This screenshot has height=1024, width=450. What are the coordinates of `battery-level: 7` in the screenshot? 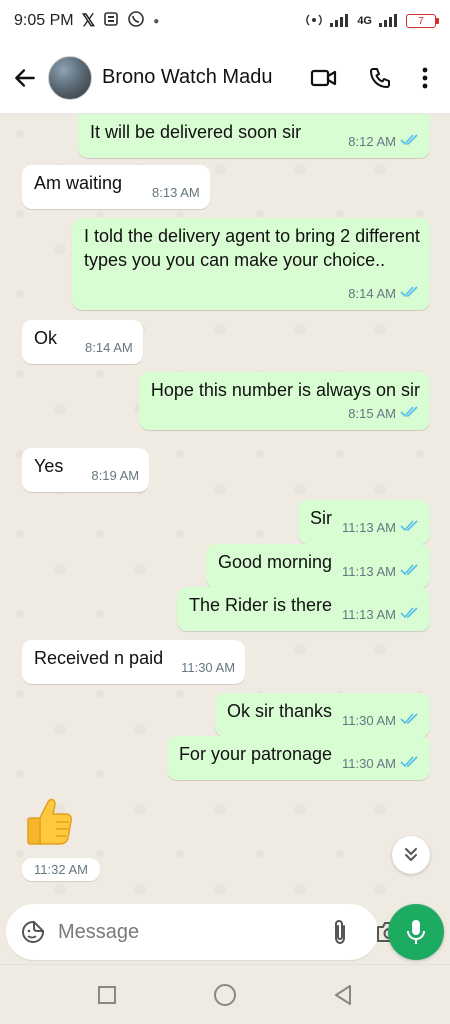 It's located at (421, 21).